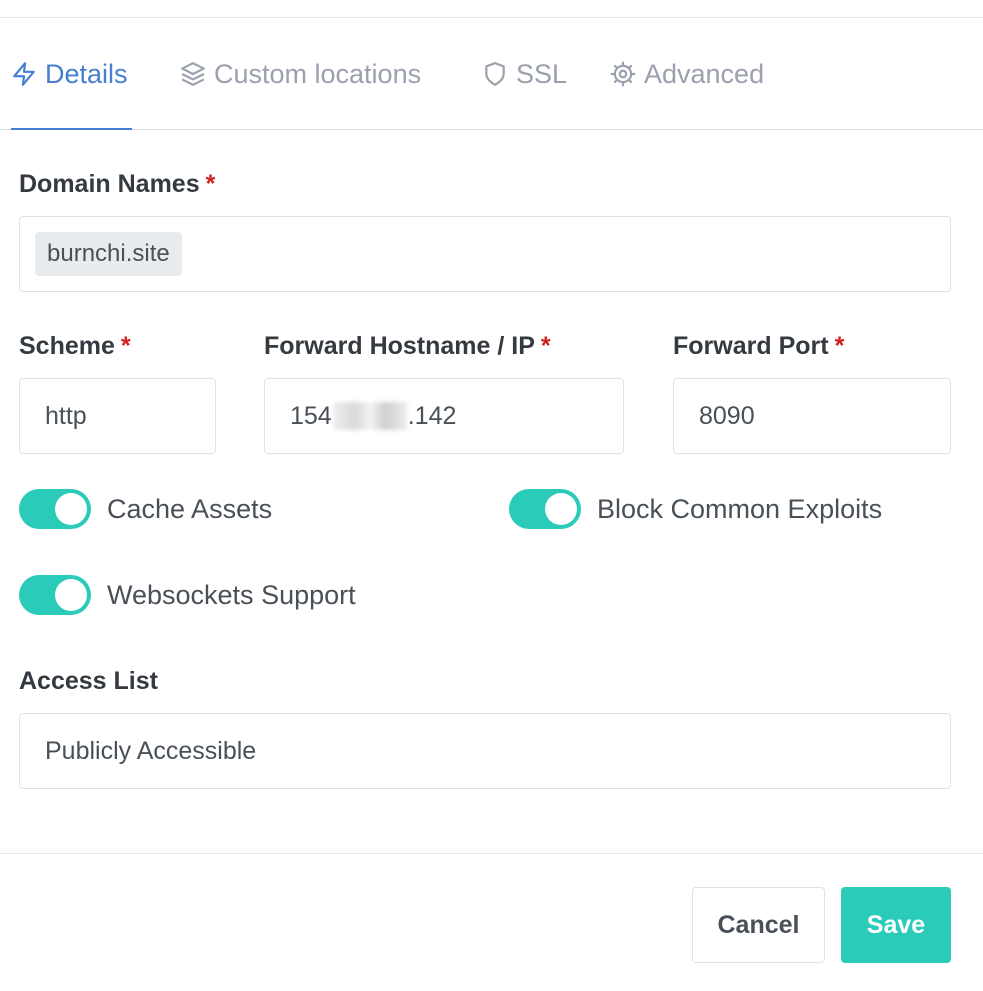 This screenshot has height=991, width=983. Describe the element at coordinates (190, 509) in the screenshot. I see `cache-assets-label: Cache Assets` at that location.